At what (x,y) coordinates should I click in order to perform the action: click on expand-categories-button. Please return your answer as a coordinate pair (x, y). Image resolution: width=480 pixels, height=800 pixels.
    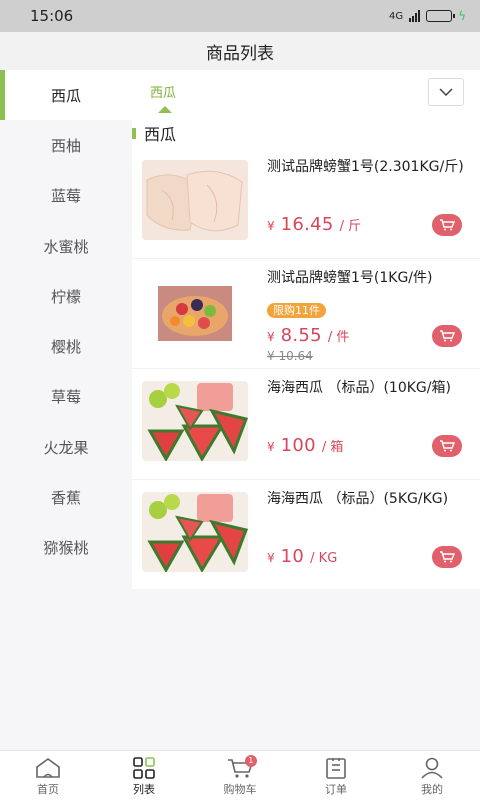
    Looking at the image, I should click on (446, 92).